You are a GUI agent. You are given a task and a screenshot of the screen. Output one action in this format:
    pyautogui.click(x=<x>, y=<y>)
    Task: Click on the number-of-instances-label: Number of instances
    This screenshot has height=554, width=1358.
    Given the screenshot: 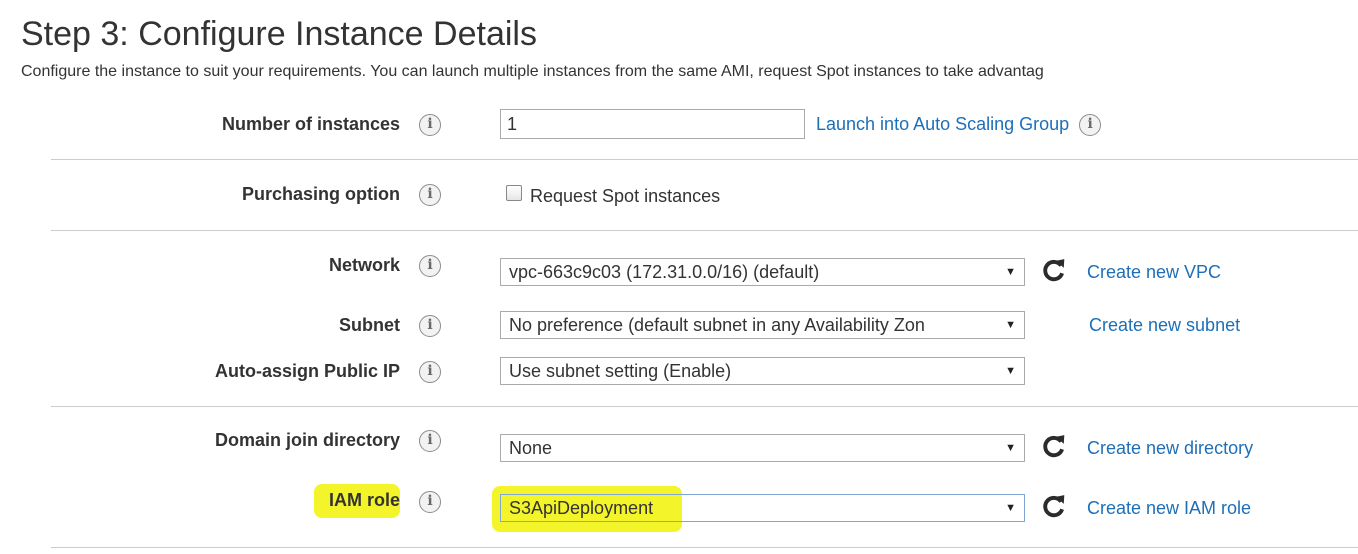 What is the action you would take?
    pyautogui.click(x=310, y=124)
    